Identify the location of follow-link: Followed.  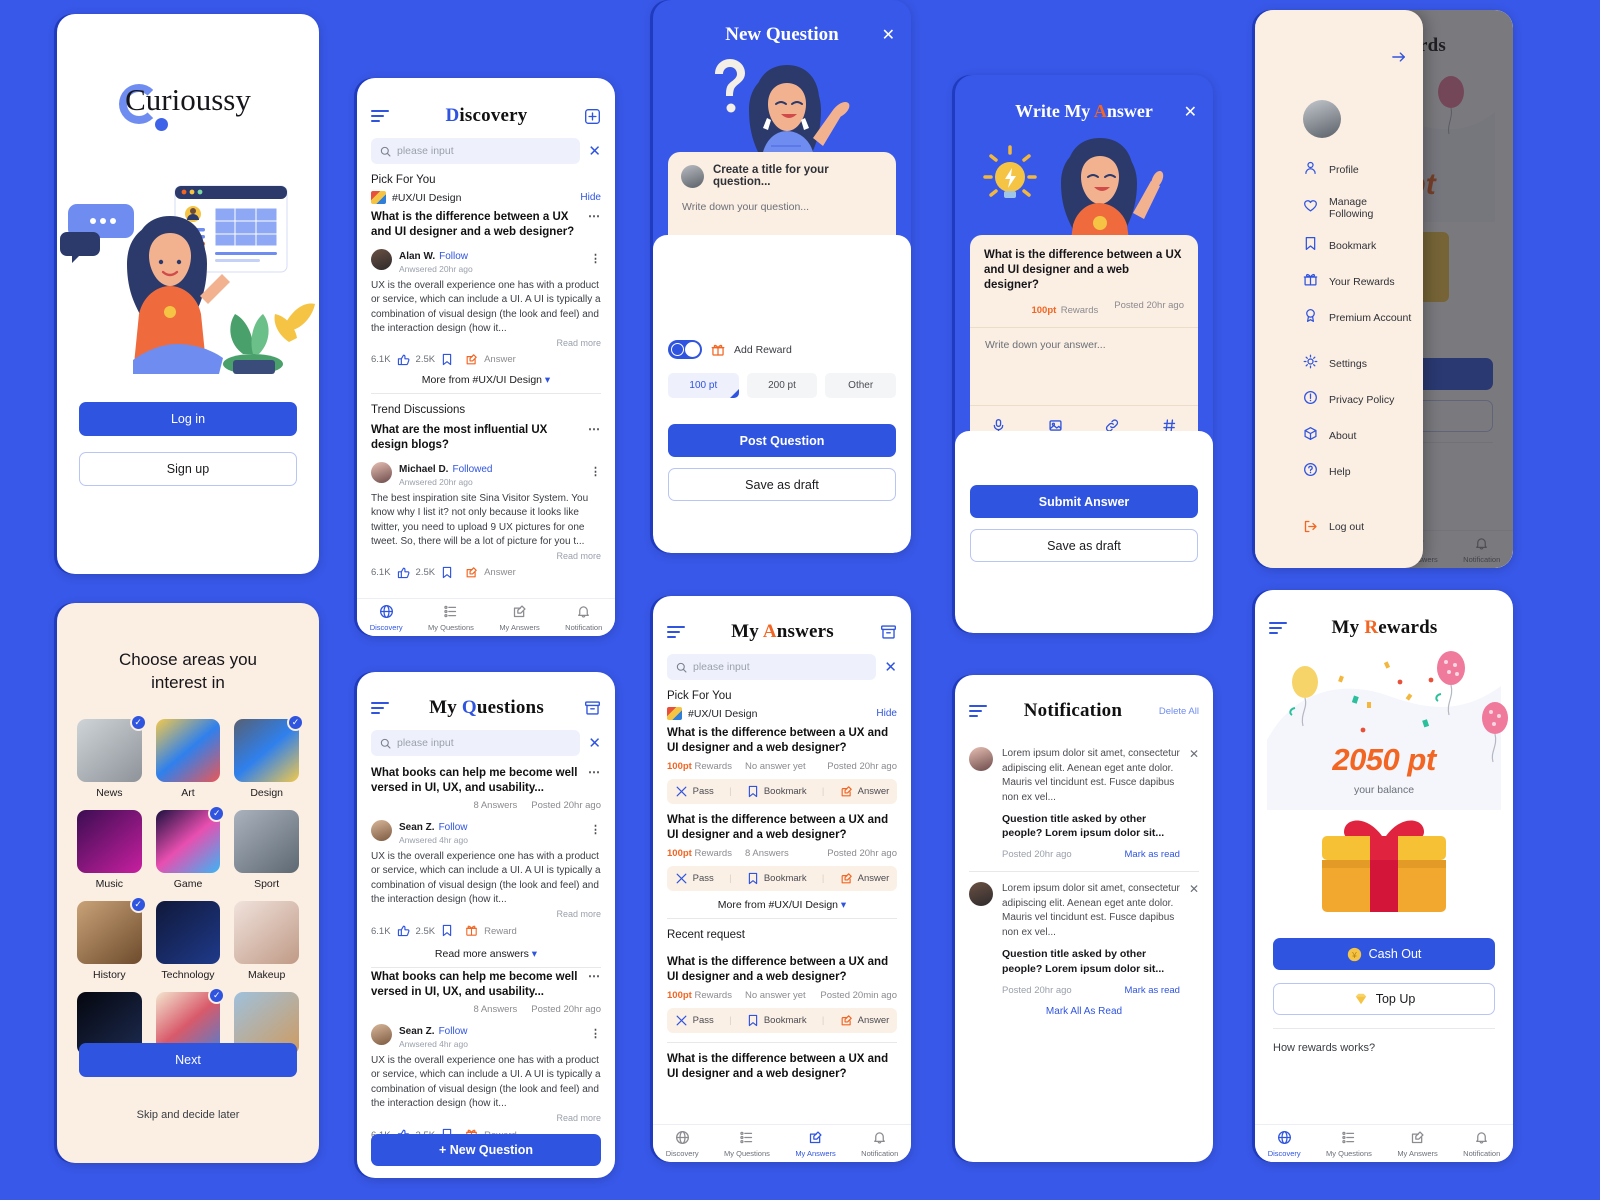
(472, 469).